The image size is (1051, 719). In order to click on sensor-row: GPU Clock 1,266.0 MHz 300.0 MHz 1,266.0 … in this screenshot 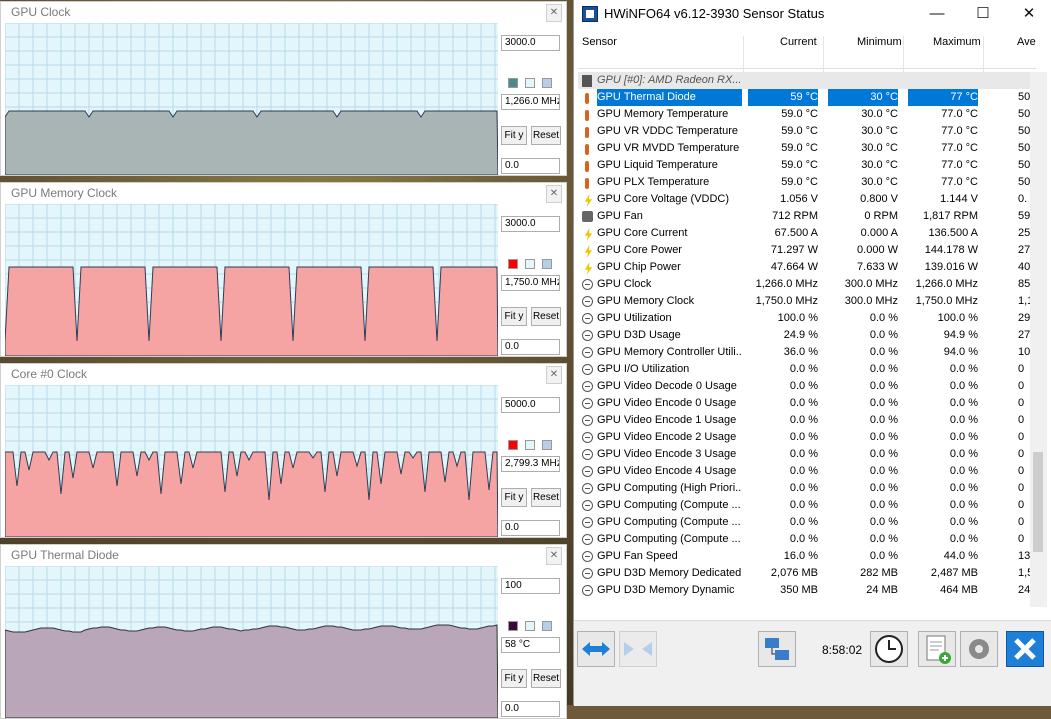, I will do `click(804, 284)`.